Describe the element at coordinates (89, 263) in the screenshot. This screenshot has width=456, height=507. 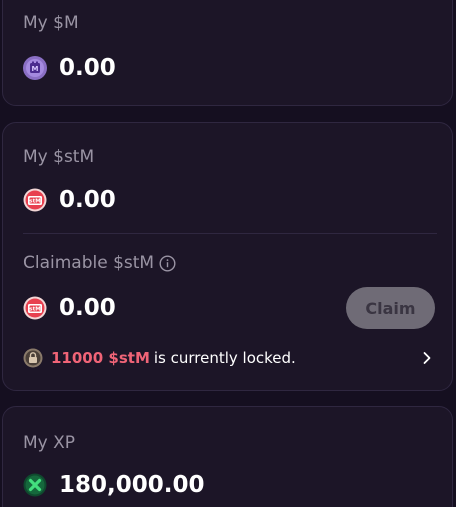
I see `claimable-stm-label: Claimable $stM` at that location.